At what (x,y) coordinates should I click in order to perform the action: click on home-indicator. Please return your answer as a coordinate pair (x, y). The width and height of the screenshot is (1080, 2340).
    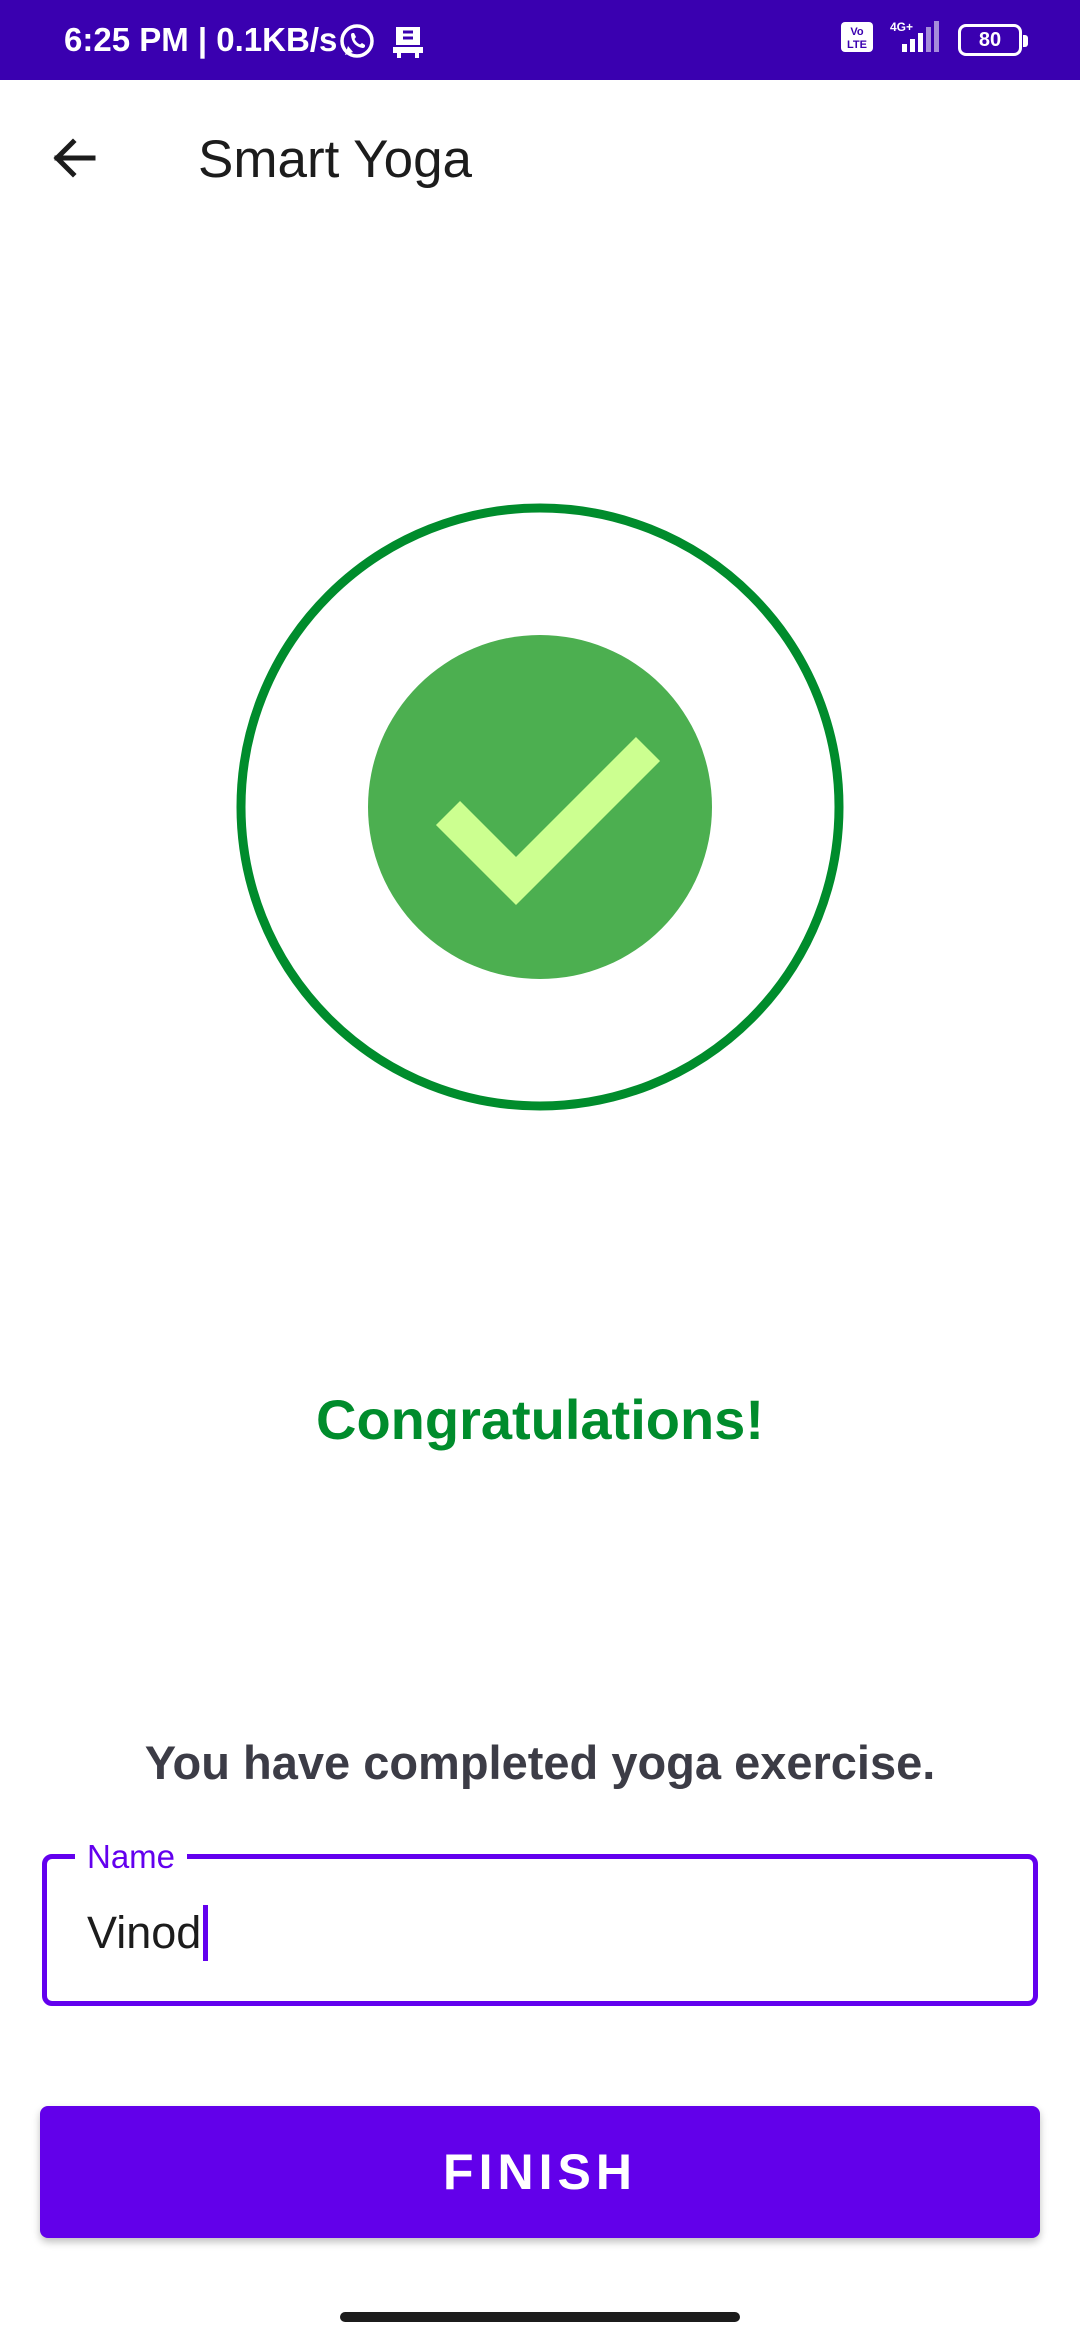
    Looking at the image, I should click on (540, 2317).